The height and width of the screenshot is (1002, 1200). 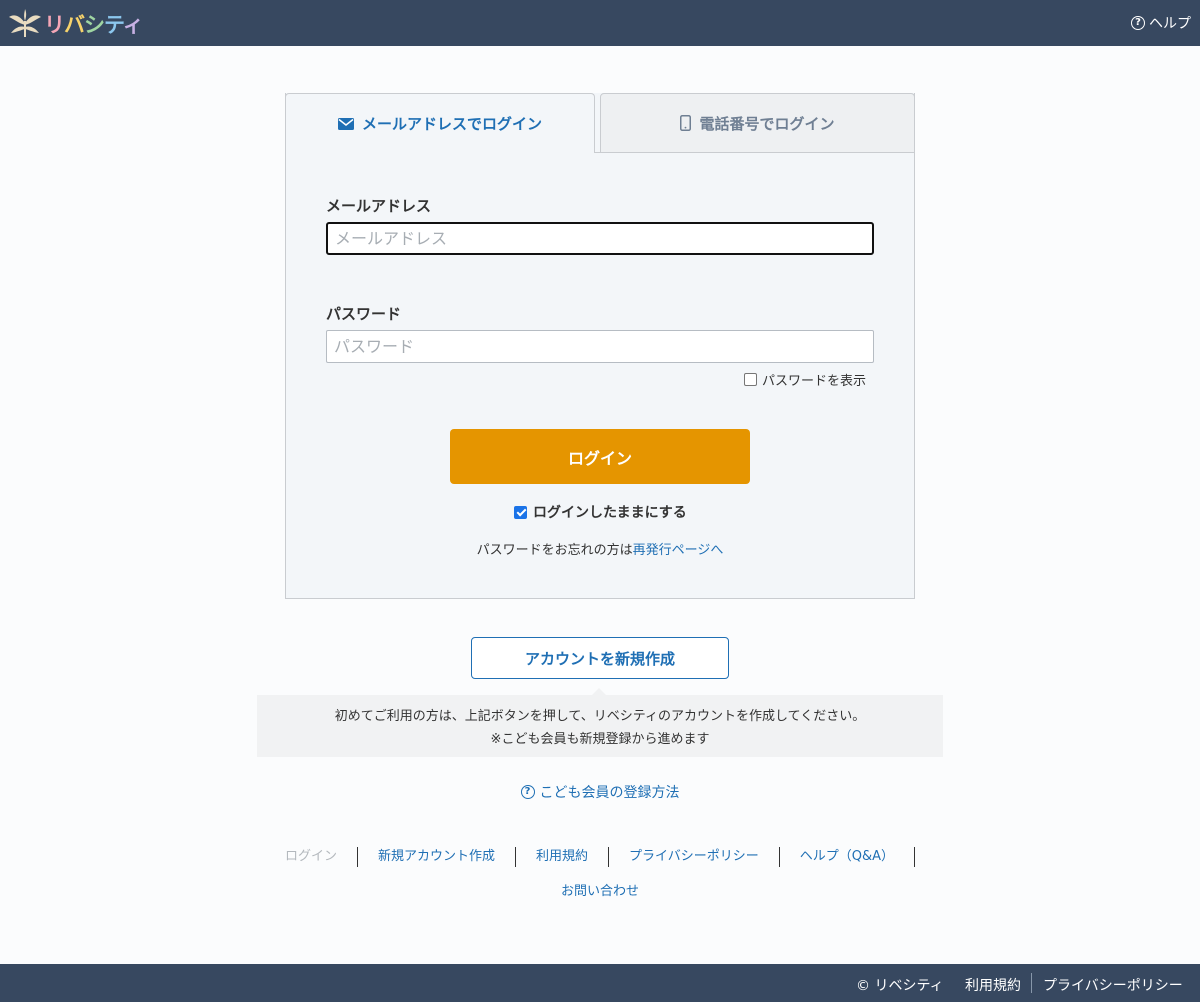 I want to click on bottom-privacy-link: プライバシーポリシー, so click(x=1113, y=985).